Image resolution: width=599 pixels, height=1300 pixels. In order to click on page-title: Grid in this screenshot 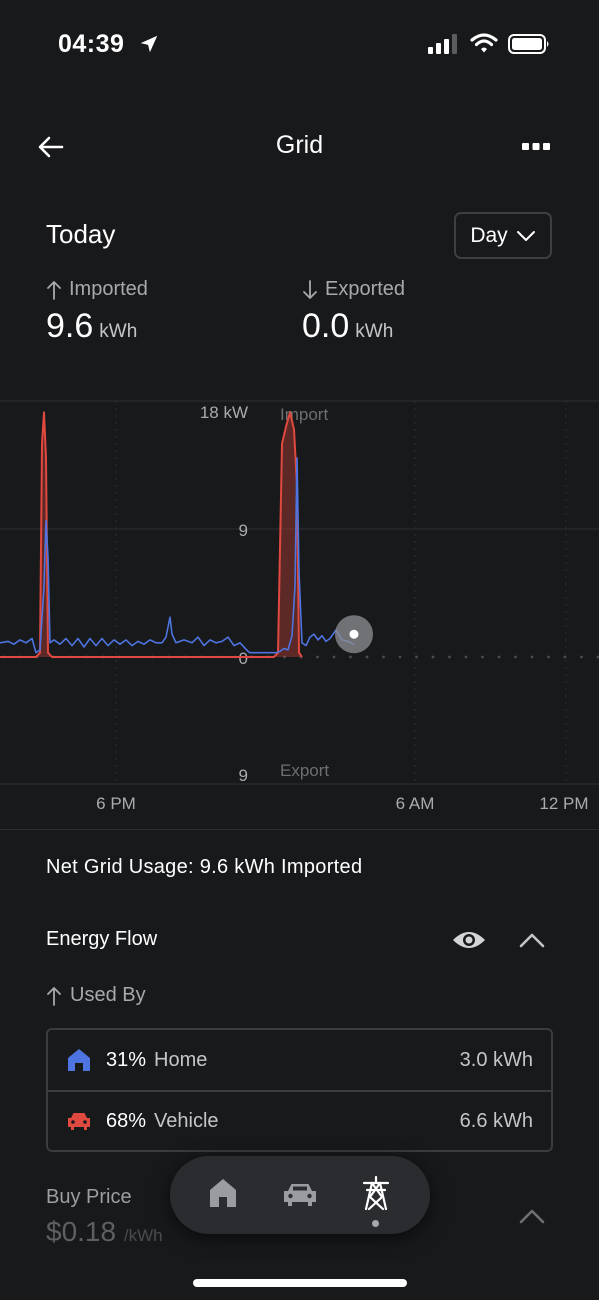, I will do `click(299, 145)`.